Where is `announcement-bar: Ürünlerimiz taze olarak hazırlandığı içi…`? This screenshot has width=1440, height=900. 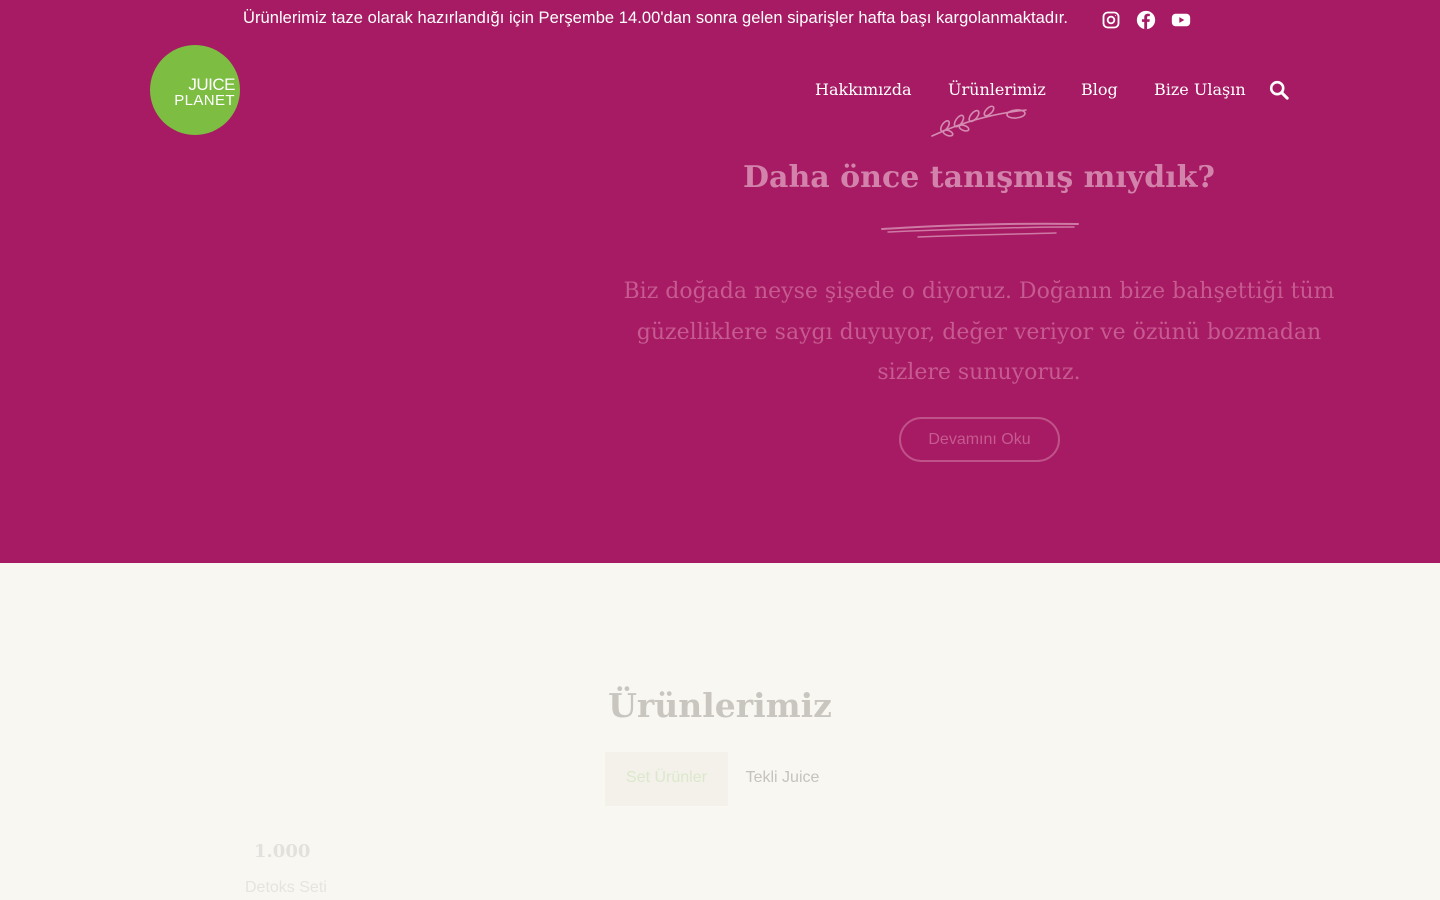
announcement-bar: Ürünlerimiz taze olarak hazırlandığı içi… is located at coordinates (720, 20).